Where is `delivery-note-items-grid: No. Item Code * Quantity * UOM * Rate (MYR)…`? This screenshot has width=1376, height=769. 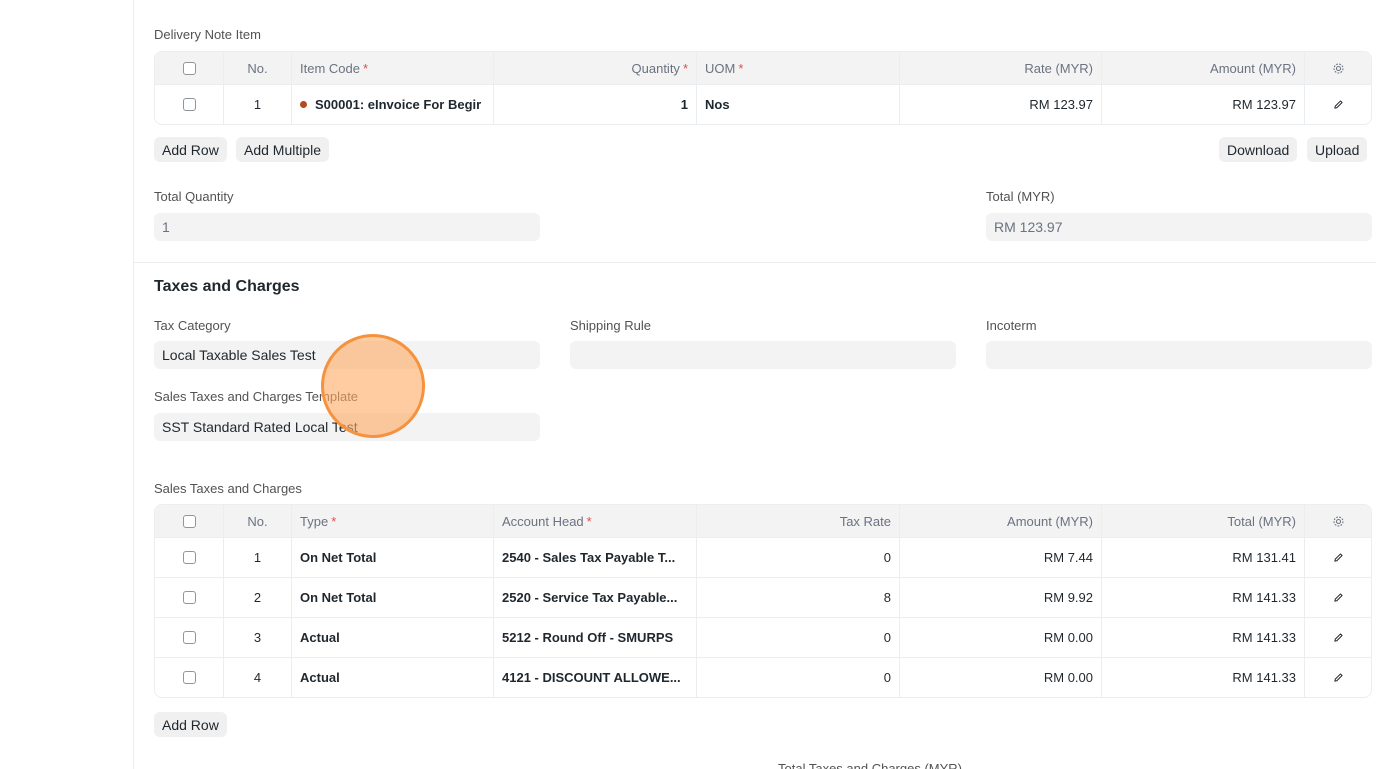
delivery-note-items-grid: No. Item Code * Quantity * UOM * Rate (MYR)… is located at coordinates (763, 88).